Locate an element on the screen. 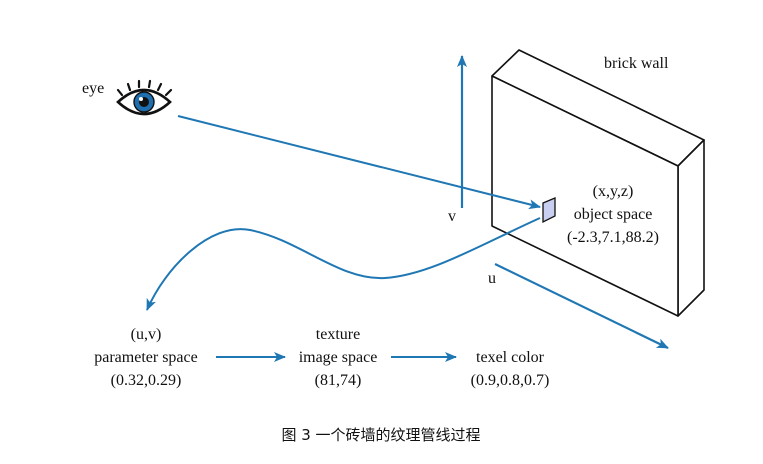  parameter-space-value: (0.32,0.29) is located at coordinates (146, 380).